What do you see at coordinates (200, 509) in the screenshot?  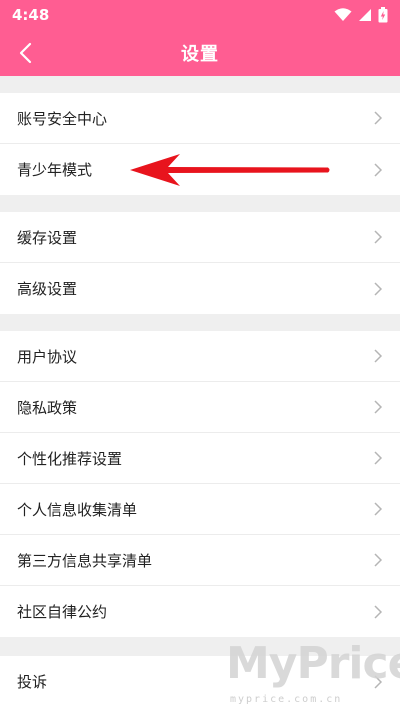 I see `settings-item-personal-info-list: 个人信息收集清单` at bounding box center [200, 509].